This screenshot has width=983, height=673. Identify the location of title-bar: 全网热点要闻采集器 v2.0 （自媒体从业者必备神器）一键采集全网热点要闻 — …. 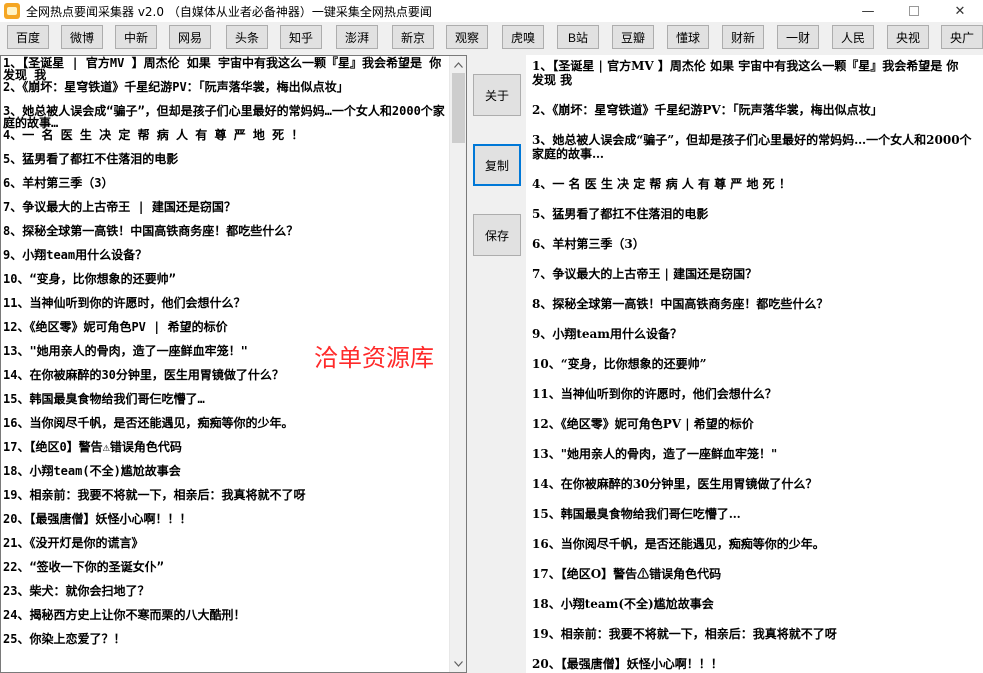
(491, 11).